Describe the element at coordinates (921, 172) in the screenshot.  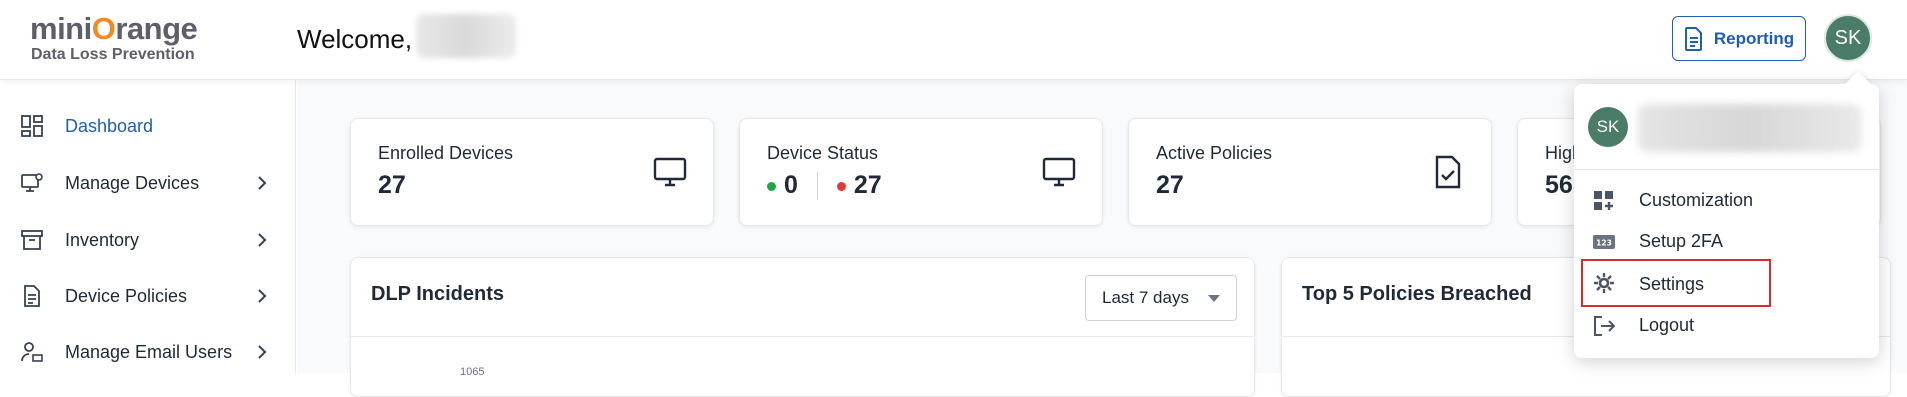
I see `card-device-status: Device Status 0 27` at that location.